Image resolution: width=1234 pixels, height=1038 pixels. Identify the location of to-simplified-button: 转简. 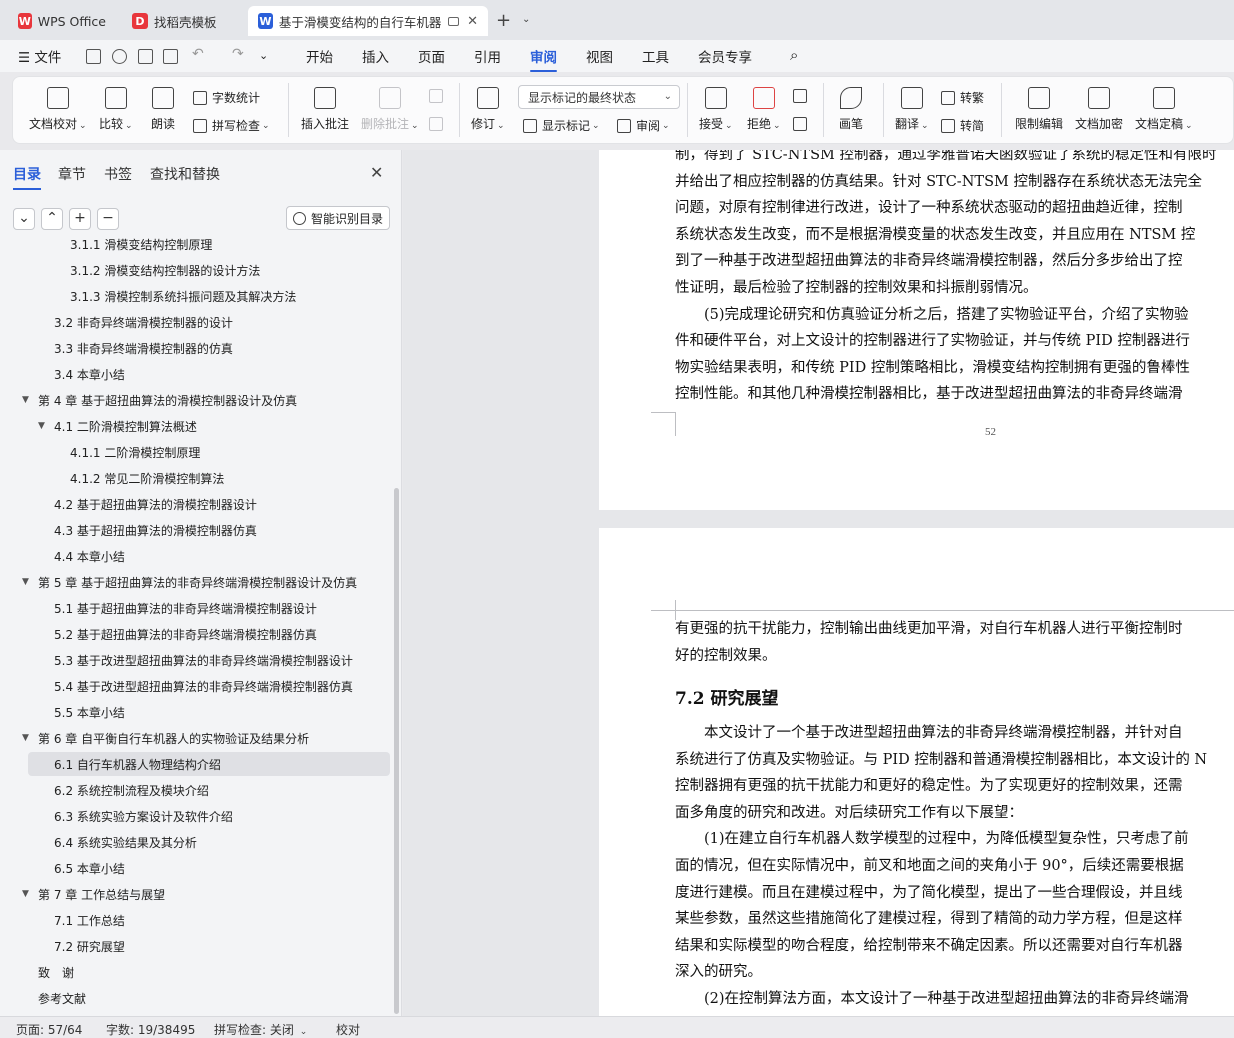
(962, 125).